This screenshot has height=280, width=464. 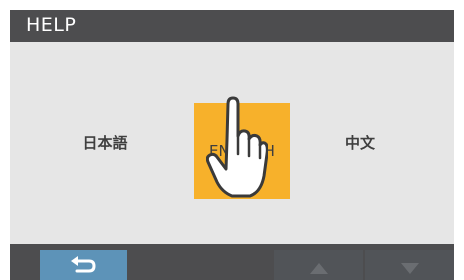 What do you see at coordinates (319, 268) in the screenshot?
I see `triangle-up-icon` at bounding box center [319, 268].